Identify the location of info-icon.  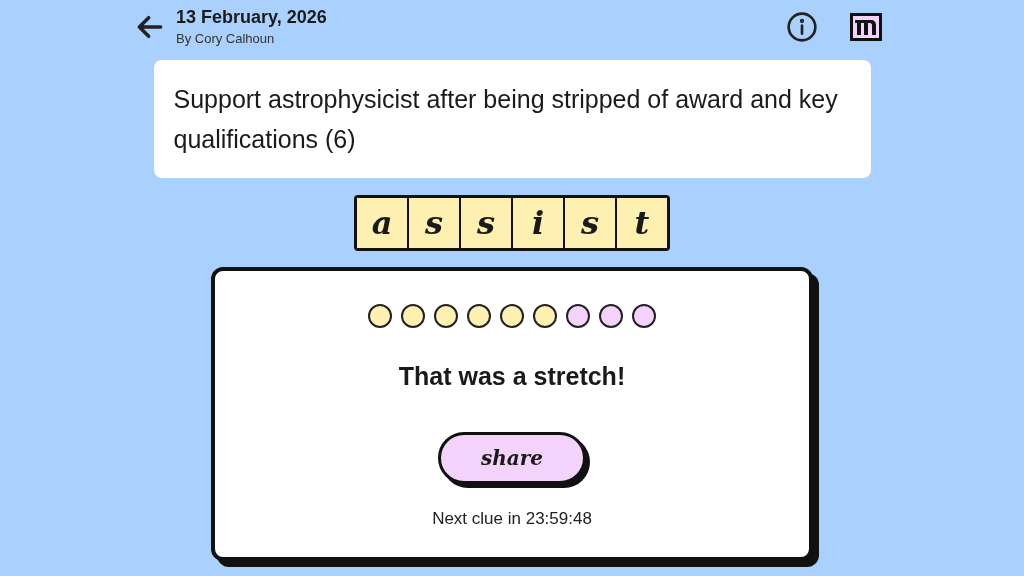
(802, 26).